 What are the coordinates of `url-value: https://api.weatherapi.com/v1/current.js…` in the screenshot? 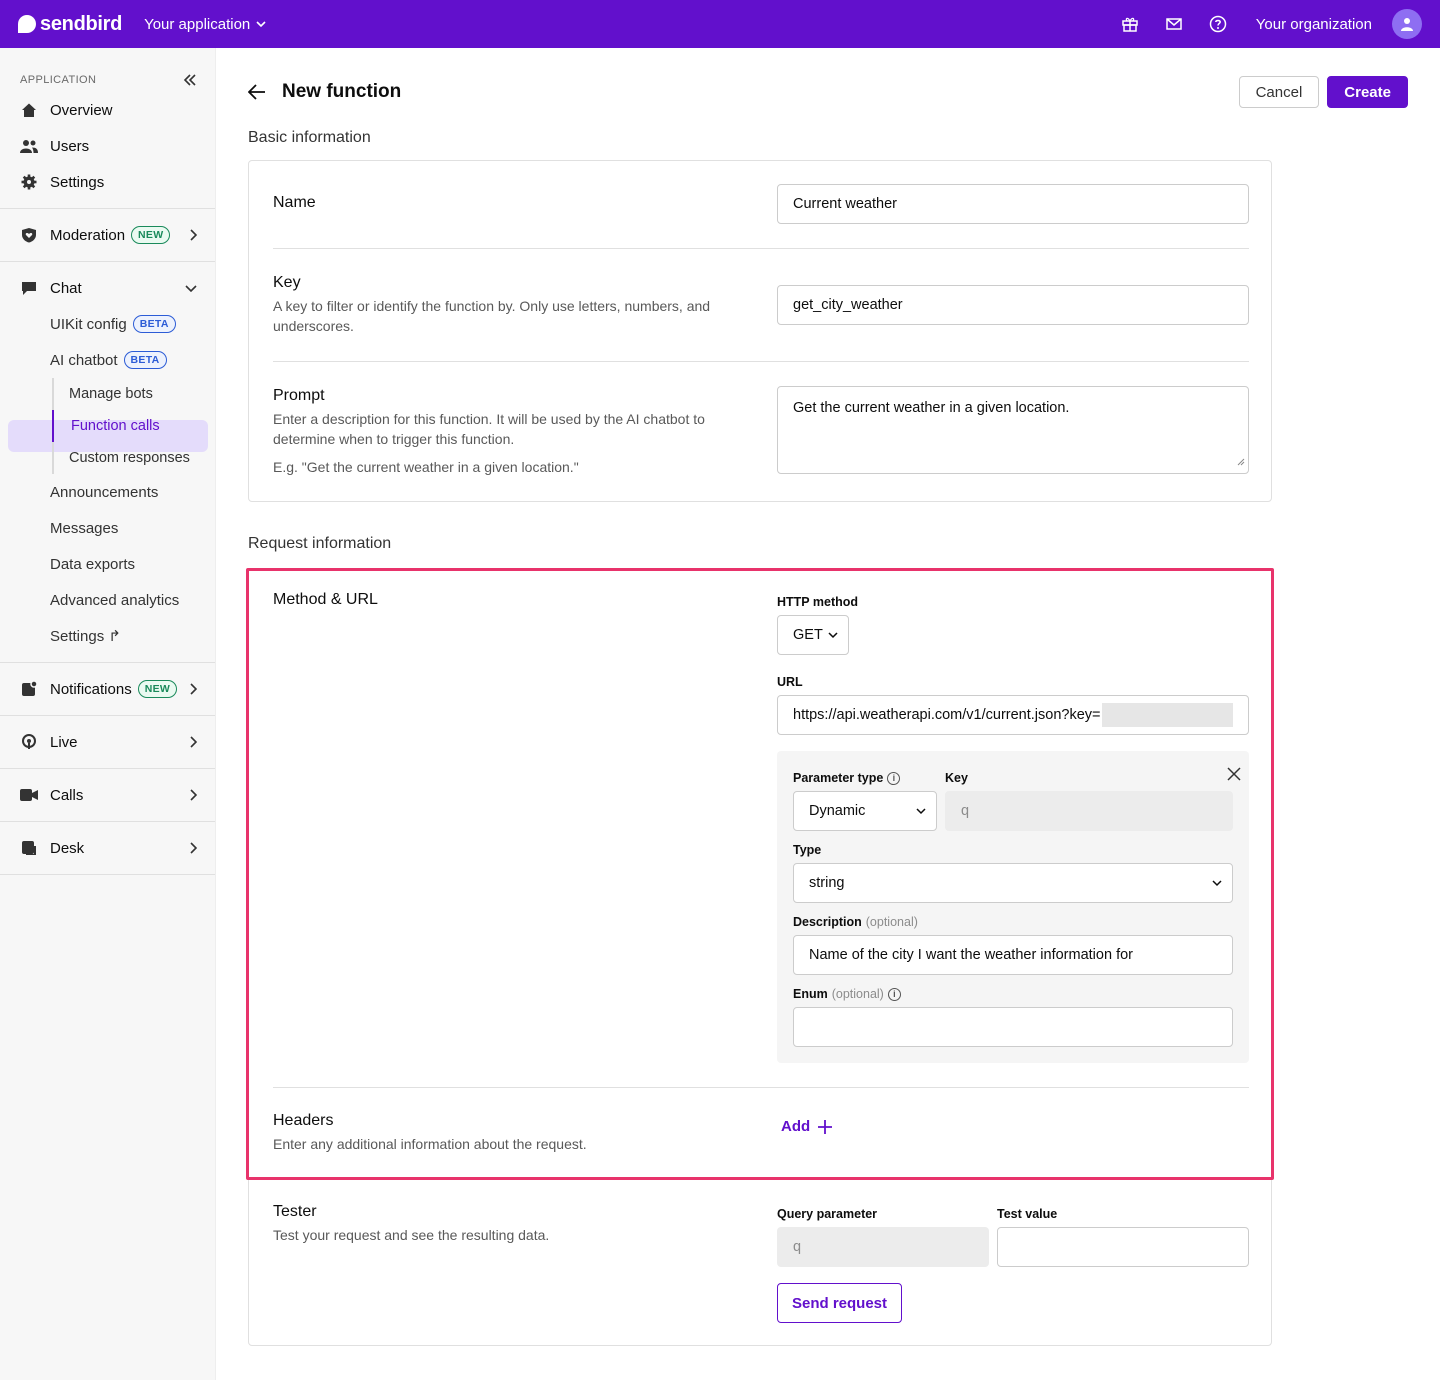 It's located at (947, 715).